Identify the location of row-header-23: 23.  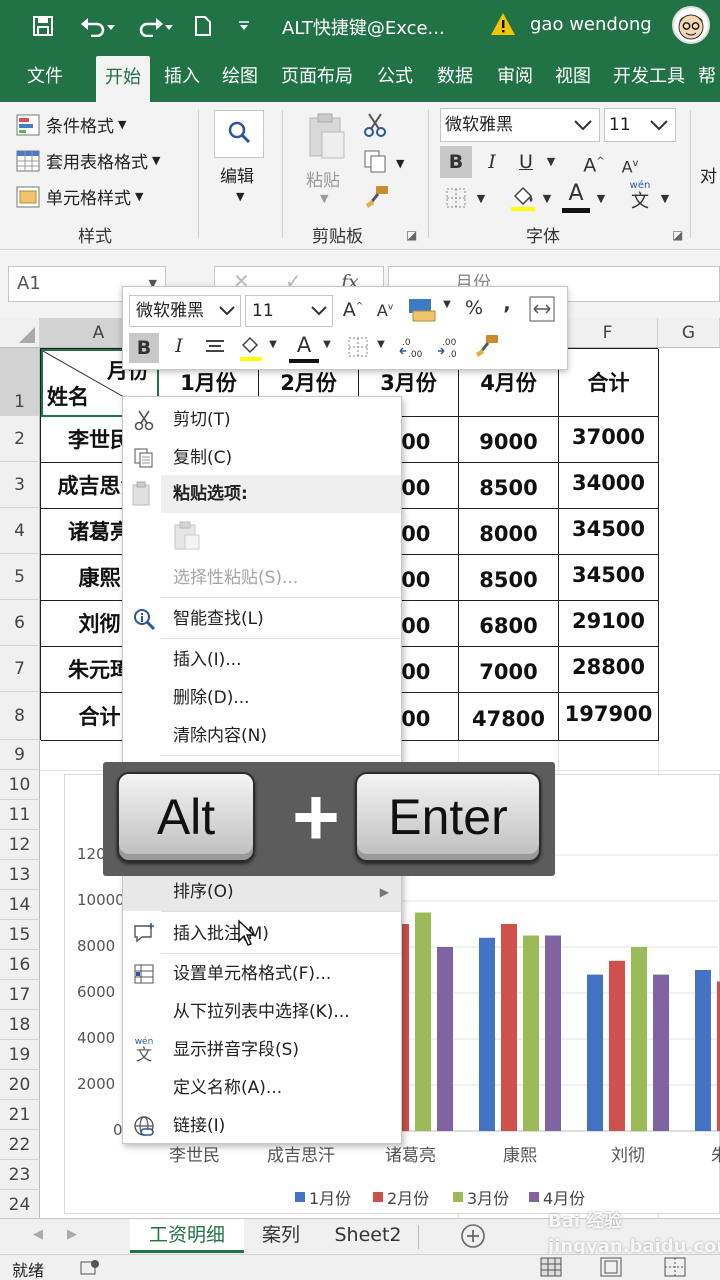
(20, 1175).